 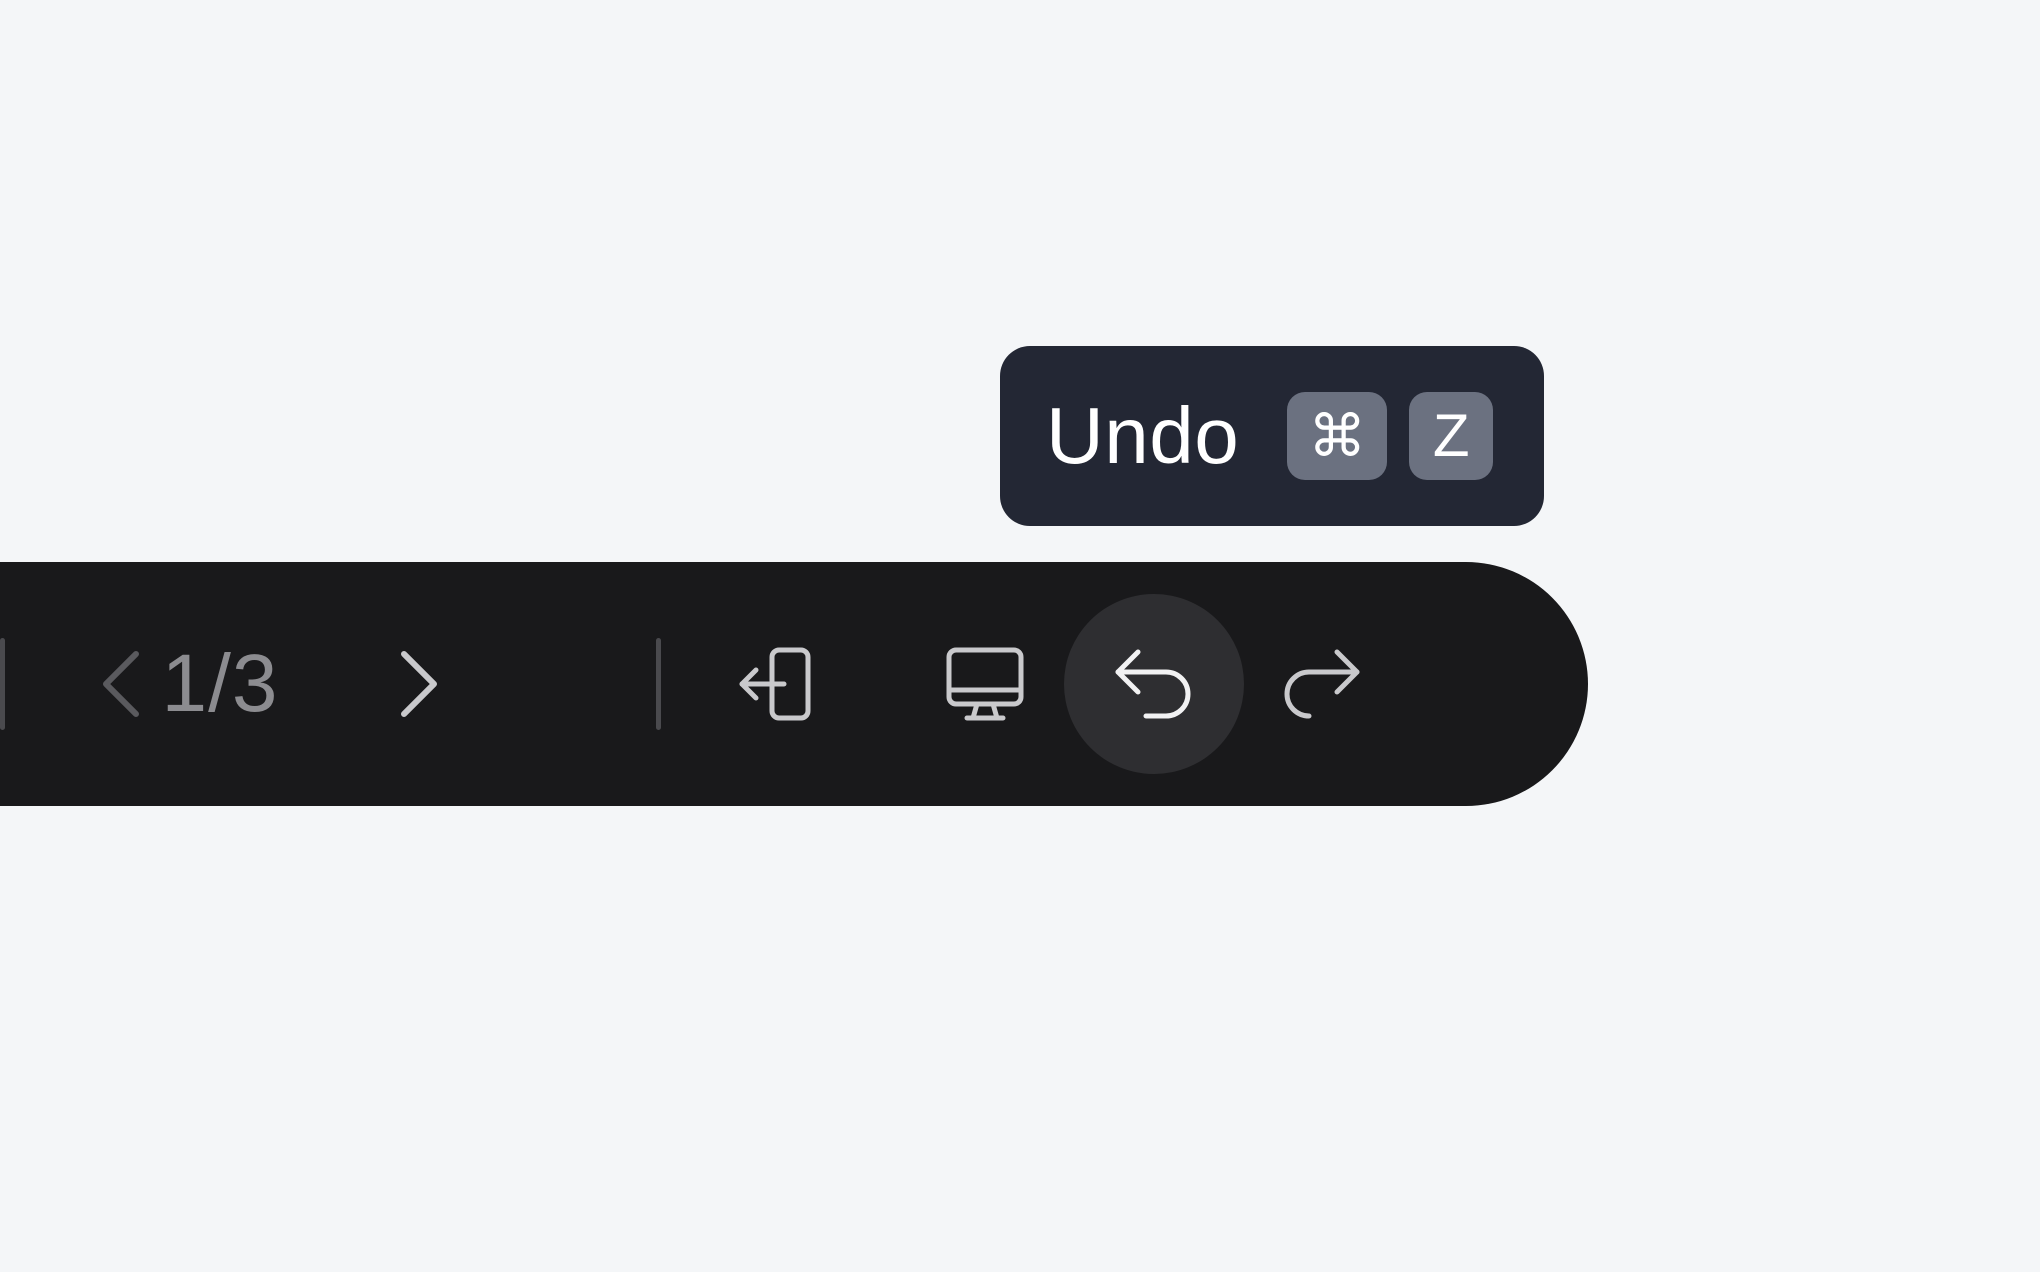 I want to click on shortcut-key: Z, so click(x=1451, y=436).